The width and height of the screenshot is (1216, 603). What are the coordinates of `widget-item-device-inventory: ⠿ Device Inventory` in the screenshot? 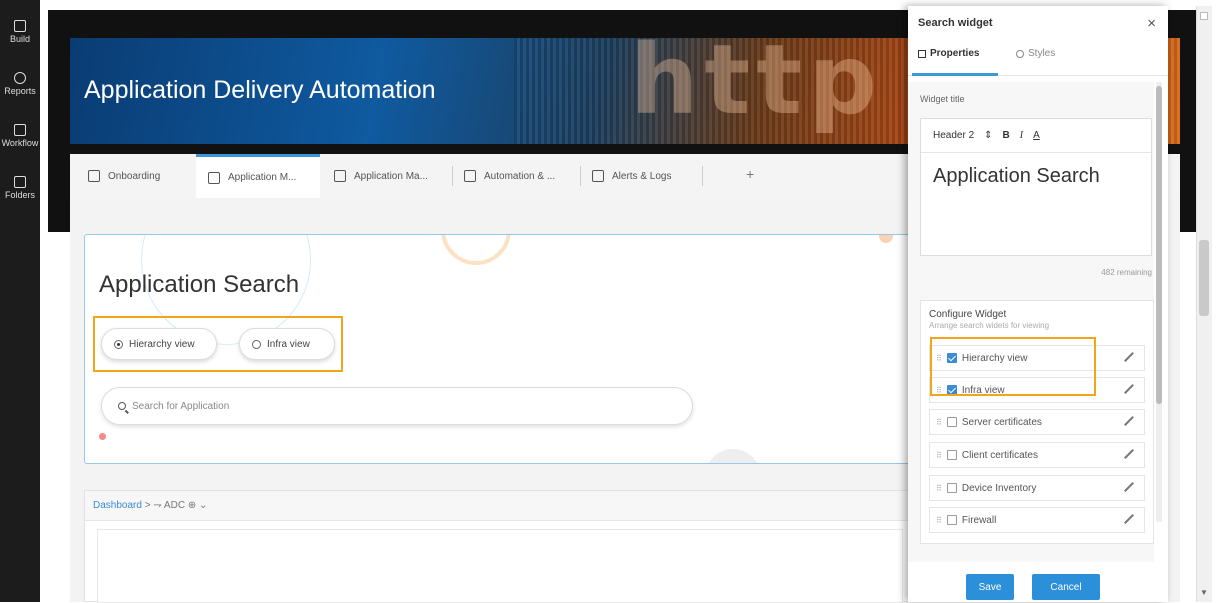 It's located at (1037, 488).